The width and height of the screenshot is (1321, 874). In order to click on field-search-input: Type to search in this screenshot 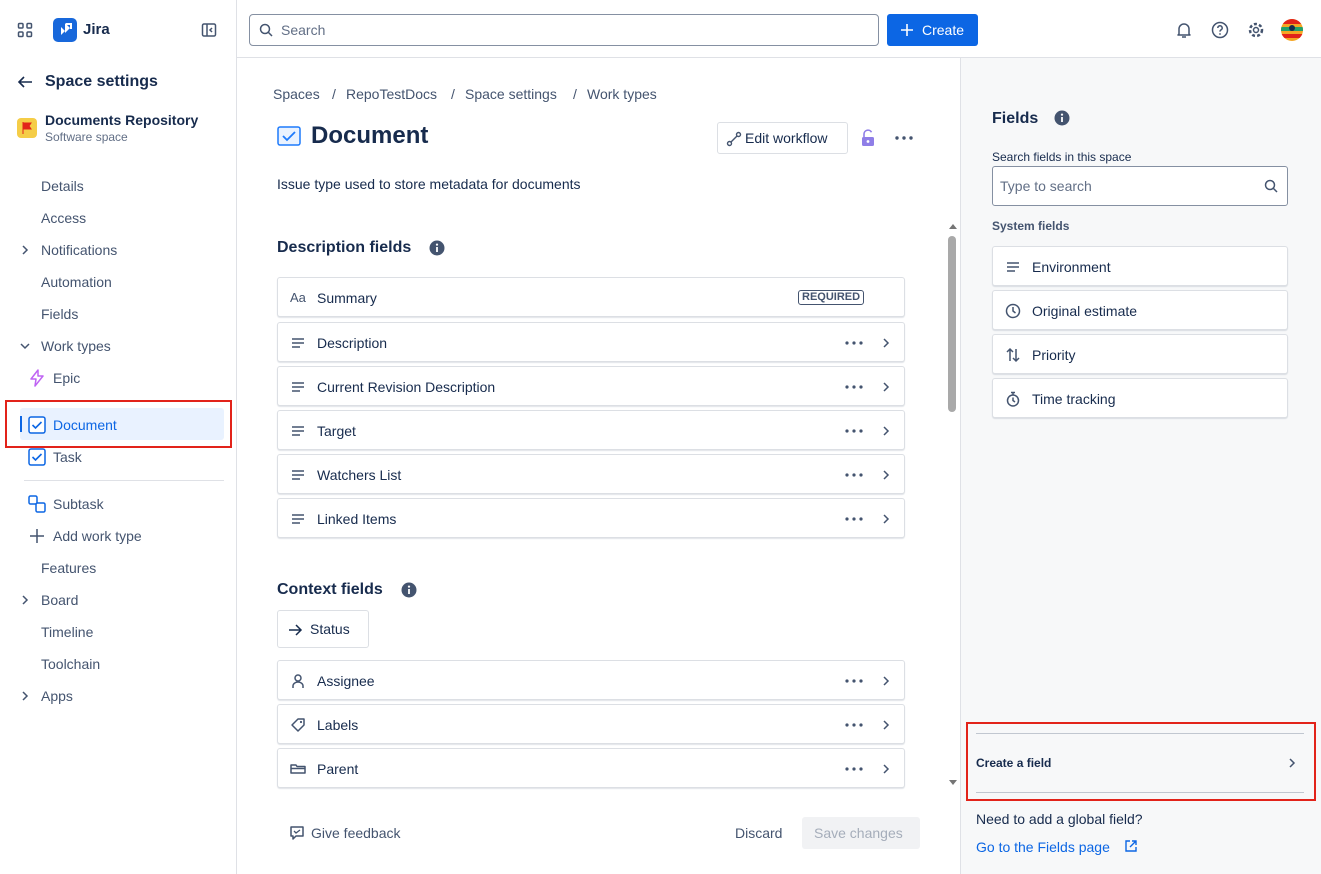, I will do `click(1140, 186)`.